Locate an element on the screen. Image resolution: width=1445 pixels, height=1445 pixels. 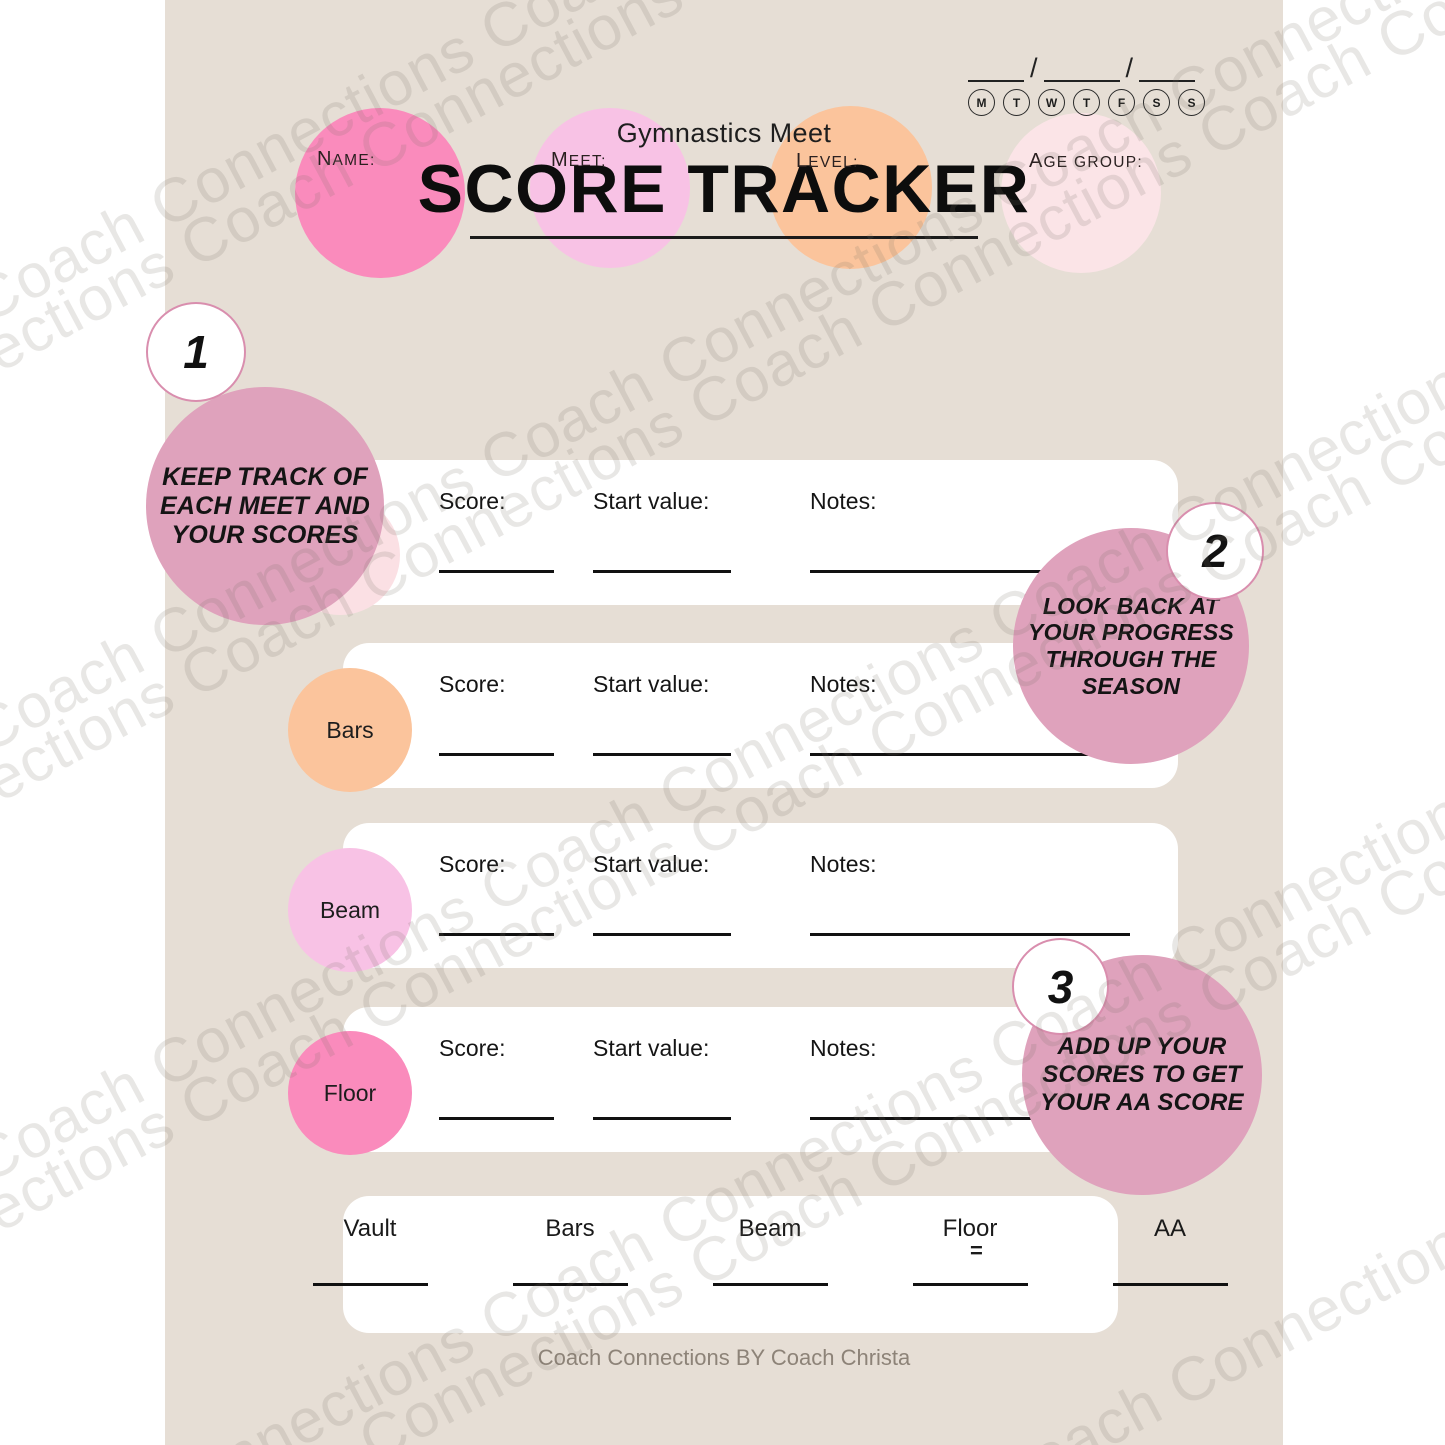
event-circle-beam: Beam is located at coordinates (350, 910).